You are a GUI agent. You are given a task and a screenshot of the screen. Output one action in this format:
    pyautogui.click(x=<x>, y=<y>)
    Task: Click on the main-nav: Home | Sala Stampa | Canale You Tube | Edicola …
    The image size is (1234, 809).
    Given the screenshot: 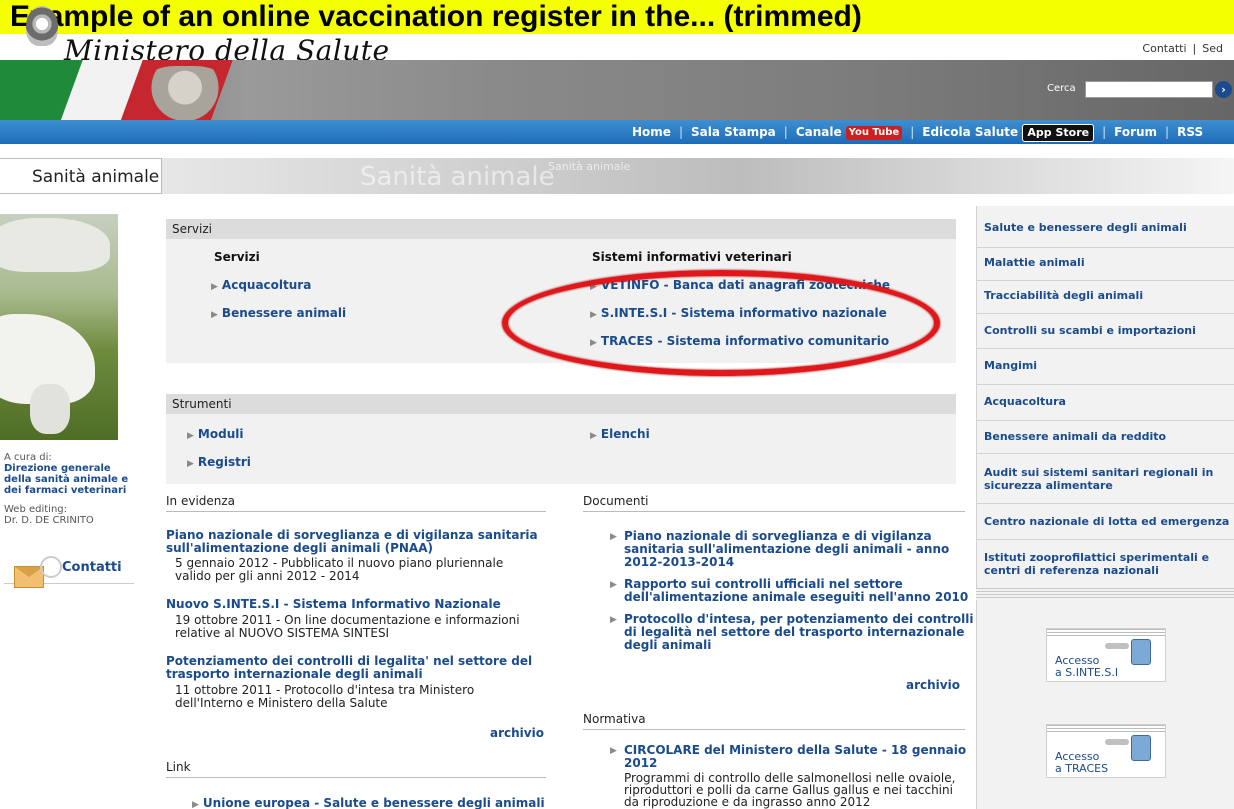 What is the action you would take?
    pyautogui.click(x=617, y=132)
    